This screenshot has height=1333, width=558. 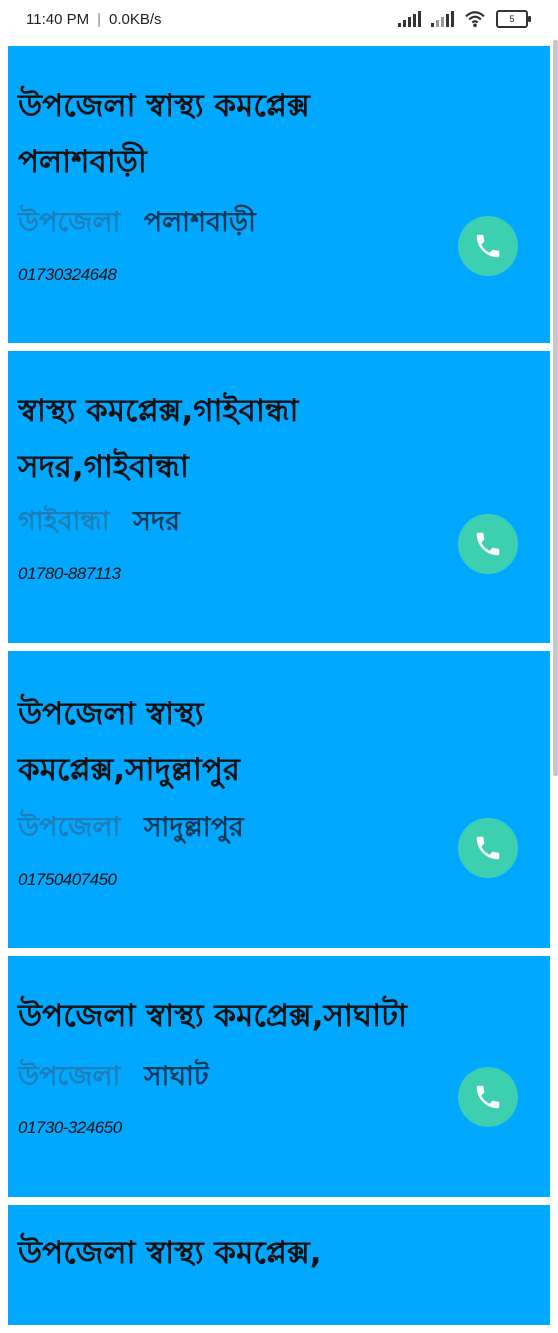 I want to click on card-title-line: উপজেলা স্বাস্থ্য কমপ্লেক্স, so click(x=164, y=106).